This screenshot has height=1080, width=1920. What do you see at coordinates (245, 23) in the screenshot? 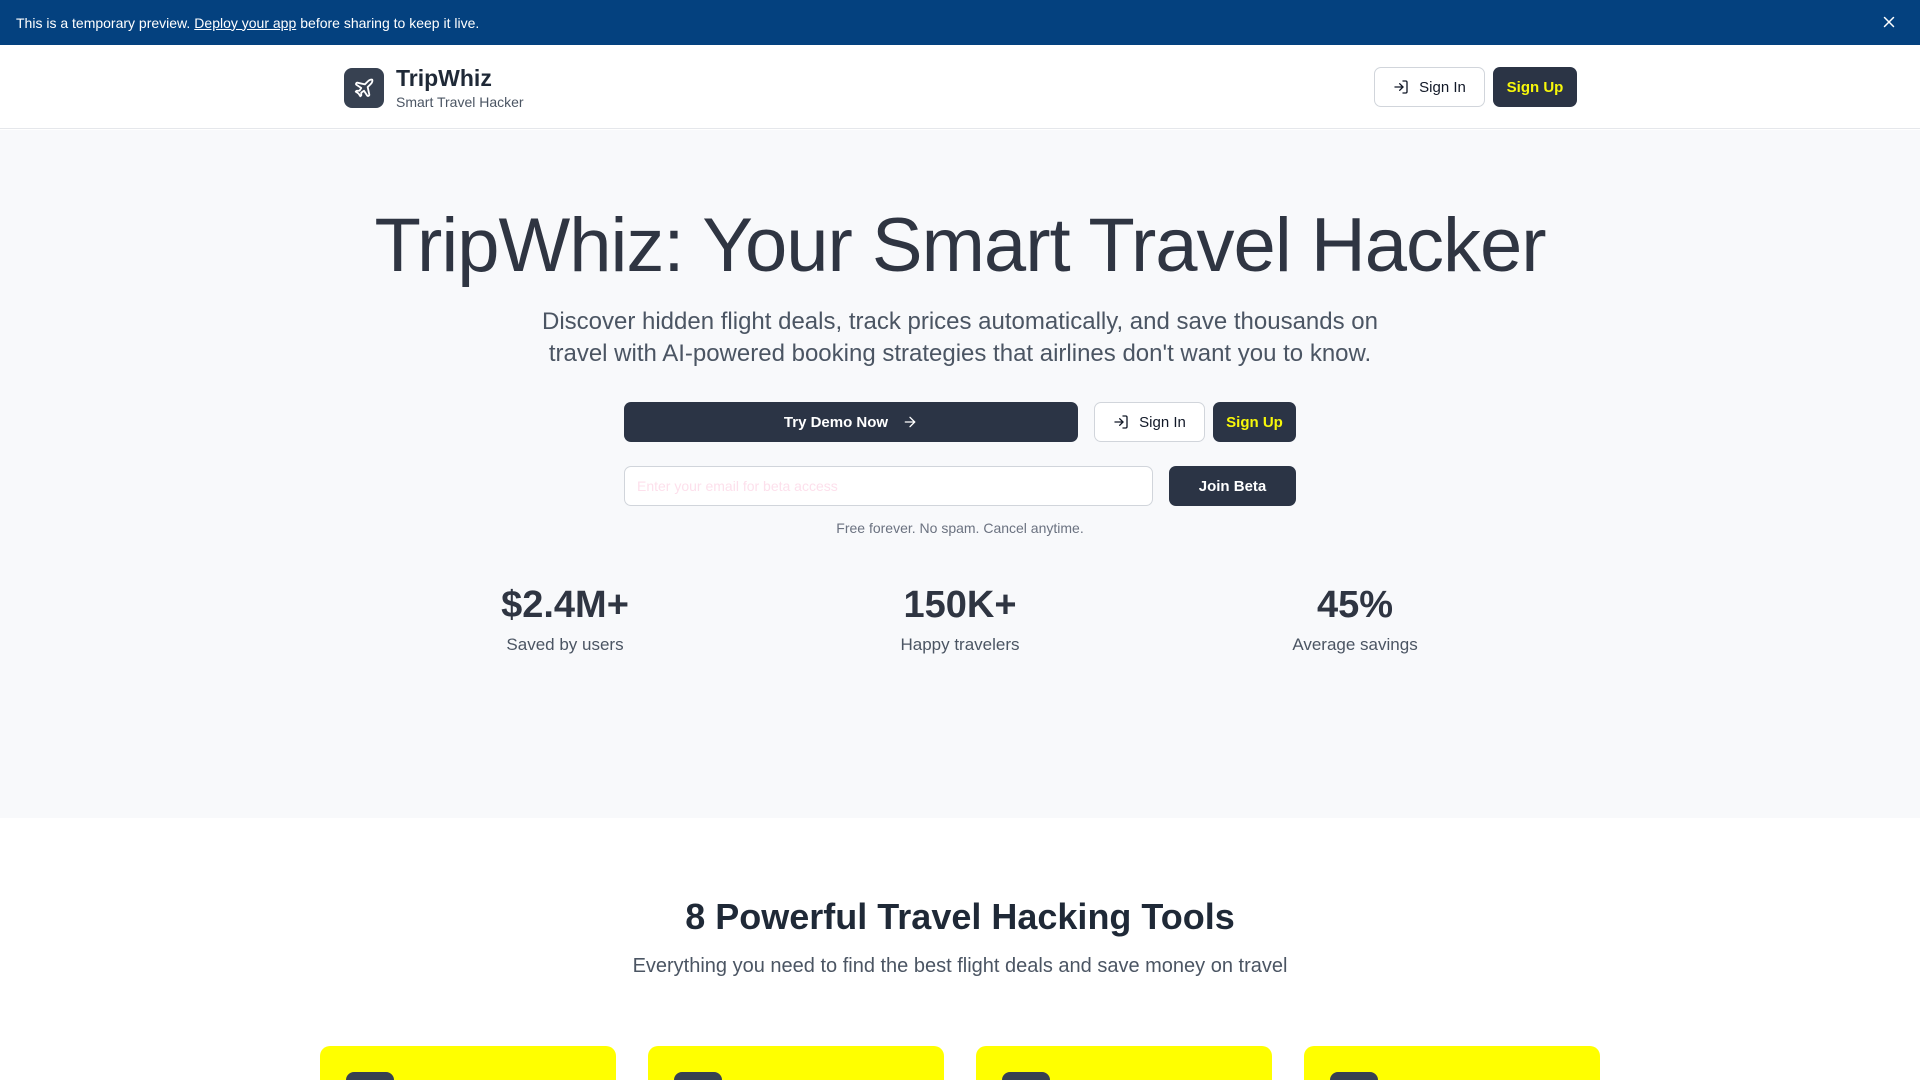
I see `deploy-app-link: Deploy your app` at bounding box center [245, 23].